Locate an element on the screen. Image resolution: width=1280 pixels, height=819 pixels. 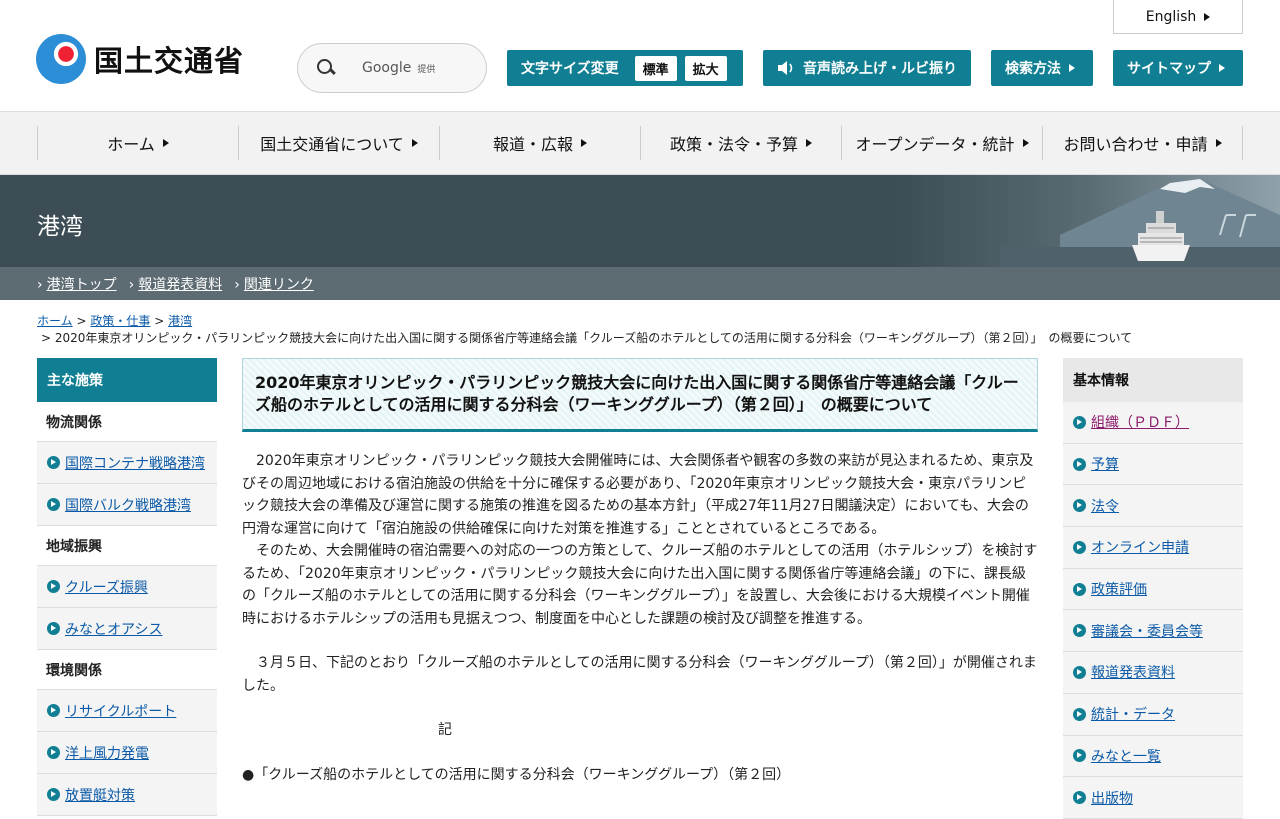
category-regional: 地域振興 is located at coordinates (127, 546).